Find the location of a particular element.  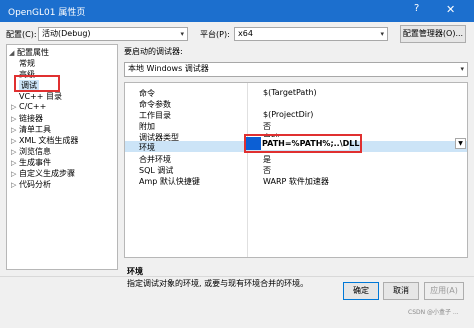

apply-button: 应用(A) is located at coordinates (444, 291).